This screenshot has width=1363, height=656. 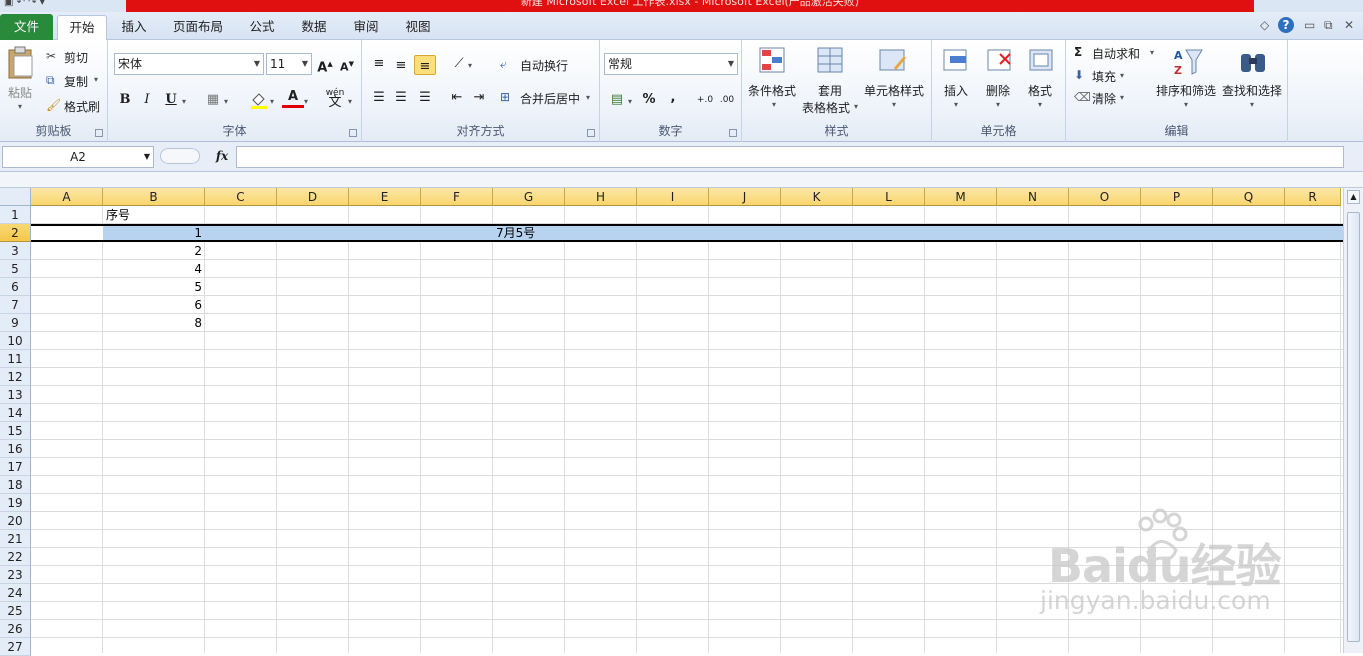 I want to click on percent-button: %, so click(x=649, y=100).